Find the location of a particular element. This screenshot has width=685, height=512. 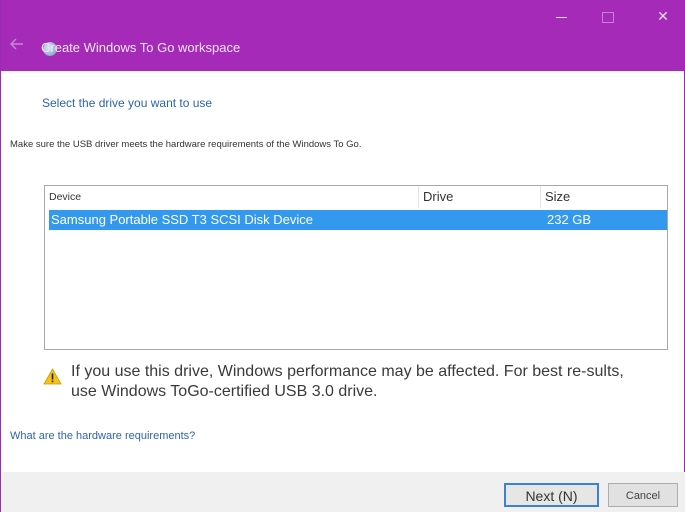

column-header-size: Size is located at coordinates (603, 197).